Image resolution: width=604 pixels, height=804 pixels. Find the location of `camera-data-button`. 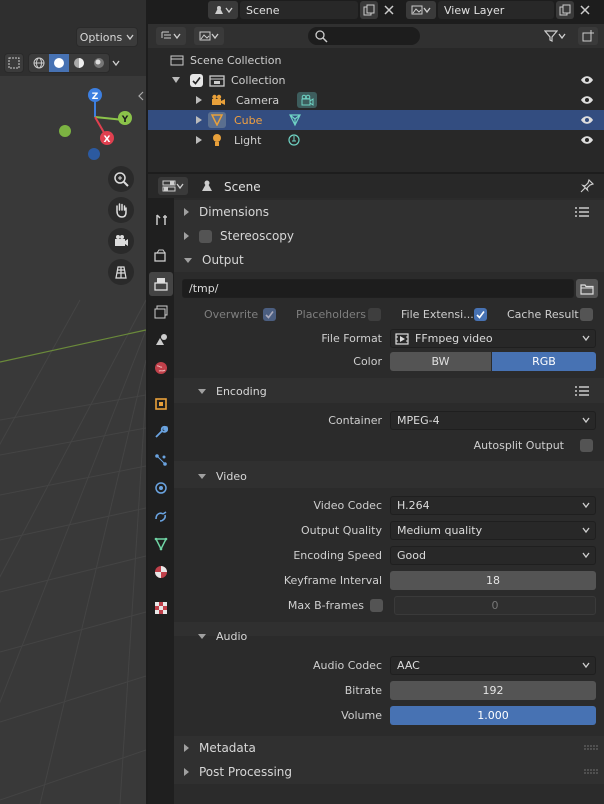

camera-data-button is located at coordinates (307, 100).